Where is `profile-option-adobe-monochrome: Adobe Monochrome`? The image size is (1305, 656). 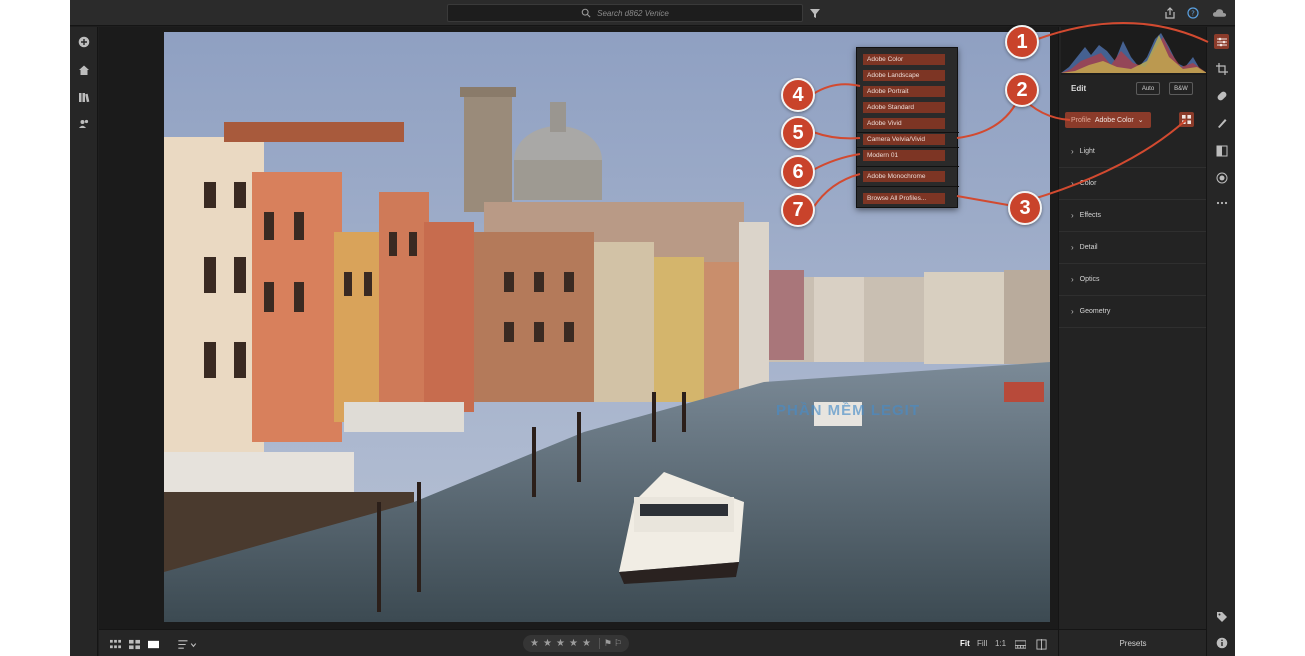
profile-option-adobe-monochrome: Adobe Monochrome is located at coordinates (904, 176).